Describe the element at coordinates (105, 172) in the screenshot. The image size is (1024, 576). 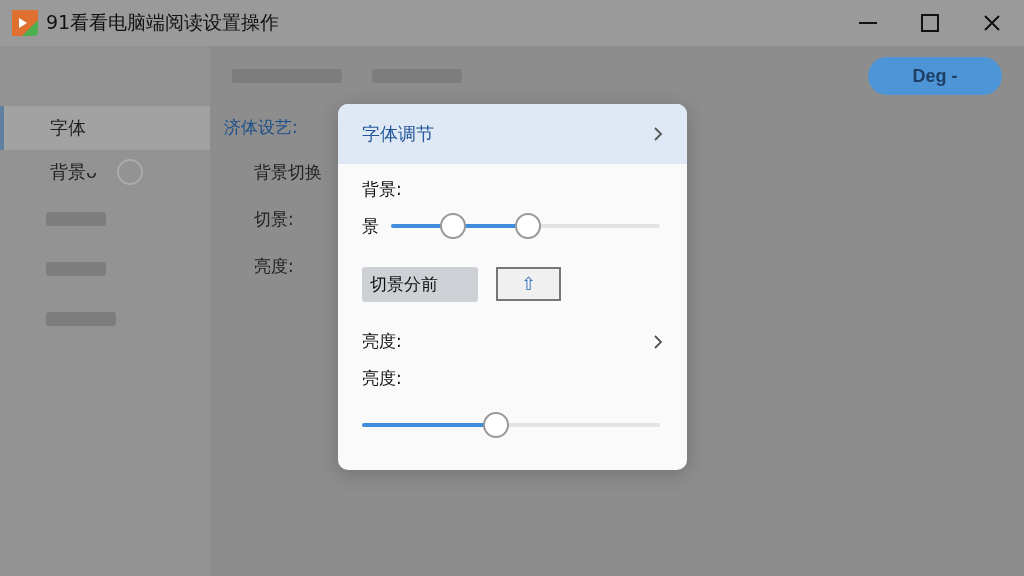
I see `sidebar-item: 背景ᴗ` at that location.